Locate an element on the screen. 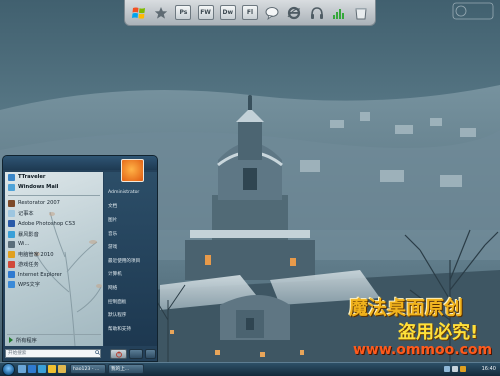 The width and height of the screenshot is (500, 376). player-icon is located at coordinates (11, 234).